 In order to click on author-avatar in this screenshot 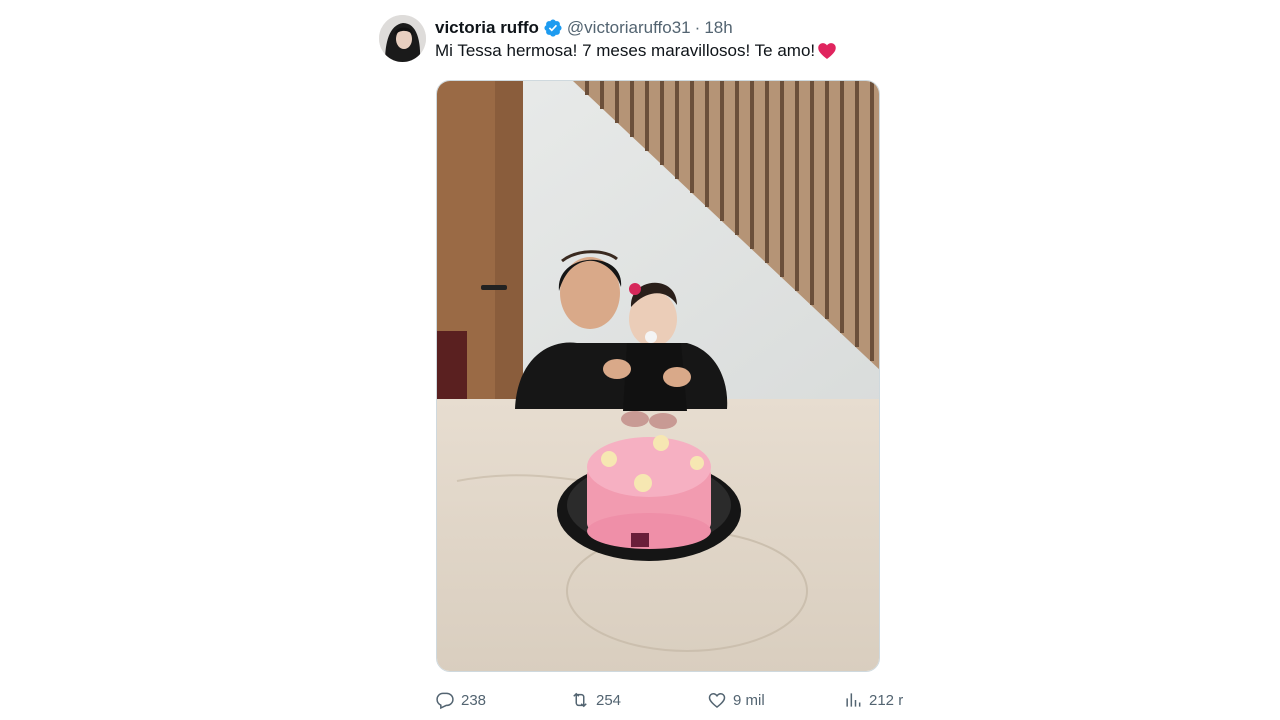, I will do `click(402, 38)`.